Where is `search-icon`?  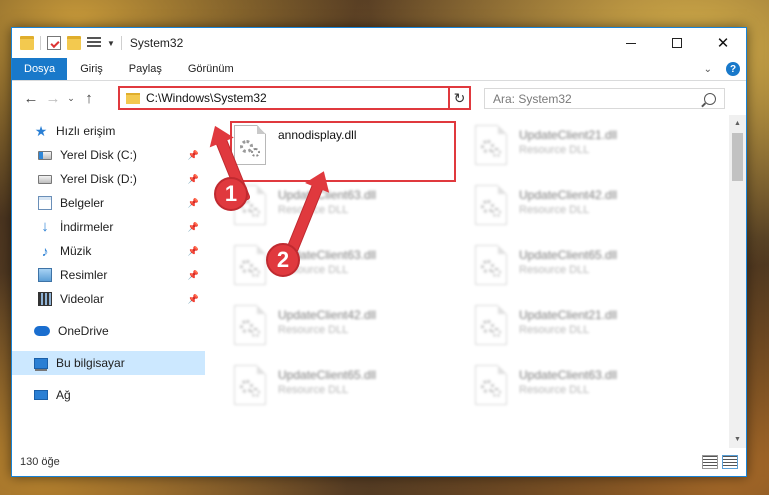 search-icon is located at coordinates (710, 98).